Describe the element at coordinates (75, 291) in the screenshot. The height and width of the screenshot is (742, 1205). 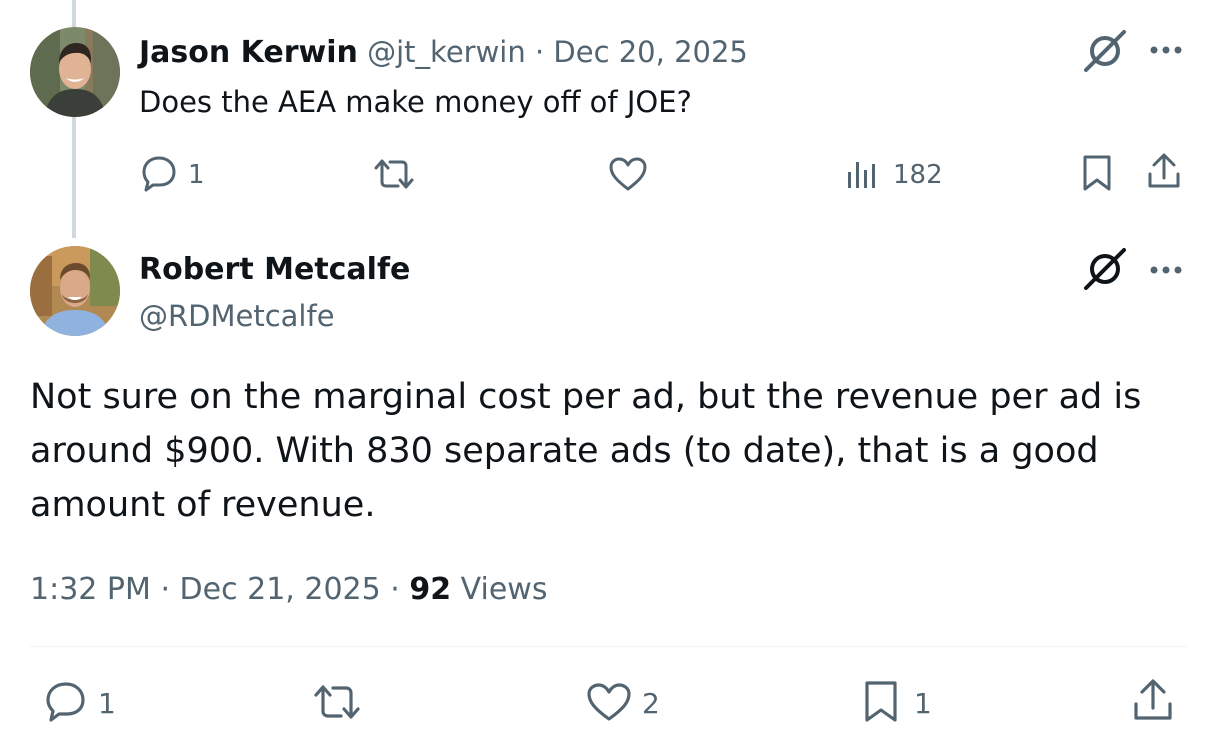
I see `avatar-robert-metcalfe` at that location.